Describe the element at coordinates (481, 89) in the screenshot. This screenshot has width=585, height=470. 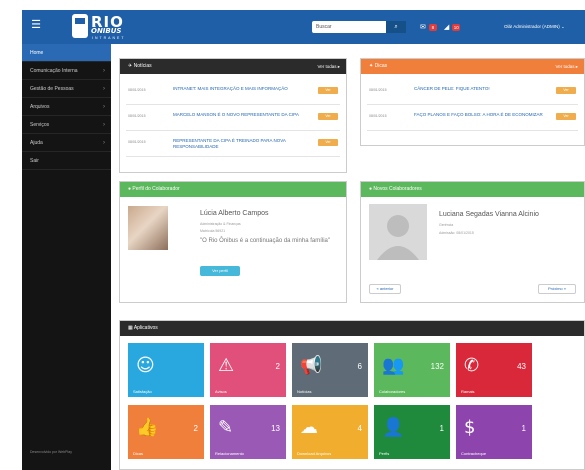
I see `item-title-link: CÂNCER DE PELE: FIQUE ATENTO!` at that location.